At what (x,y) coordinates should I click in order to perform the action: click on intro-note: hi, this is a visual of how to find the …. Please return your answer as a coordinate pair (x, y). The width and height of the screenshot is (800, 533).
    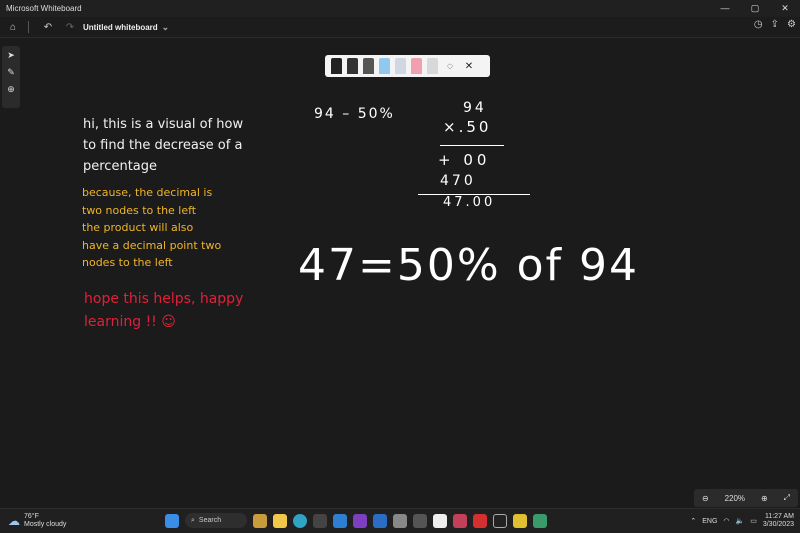
    Looking at the image, I should click on (163, 145).